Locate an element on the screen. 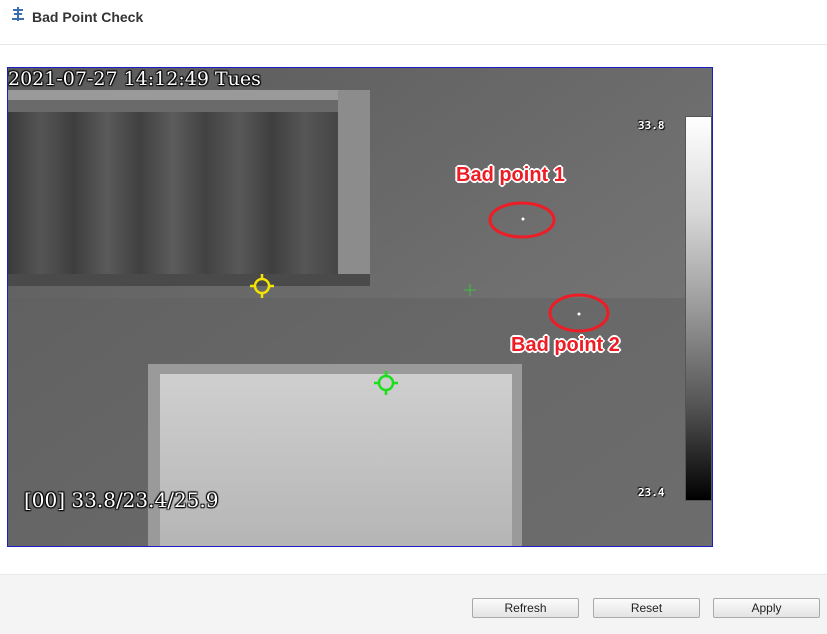 This screenshot has height=634, width=827. bad-point-2-label: Bad point 2 is located at coordinates (565, 345).